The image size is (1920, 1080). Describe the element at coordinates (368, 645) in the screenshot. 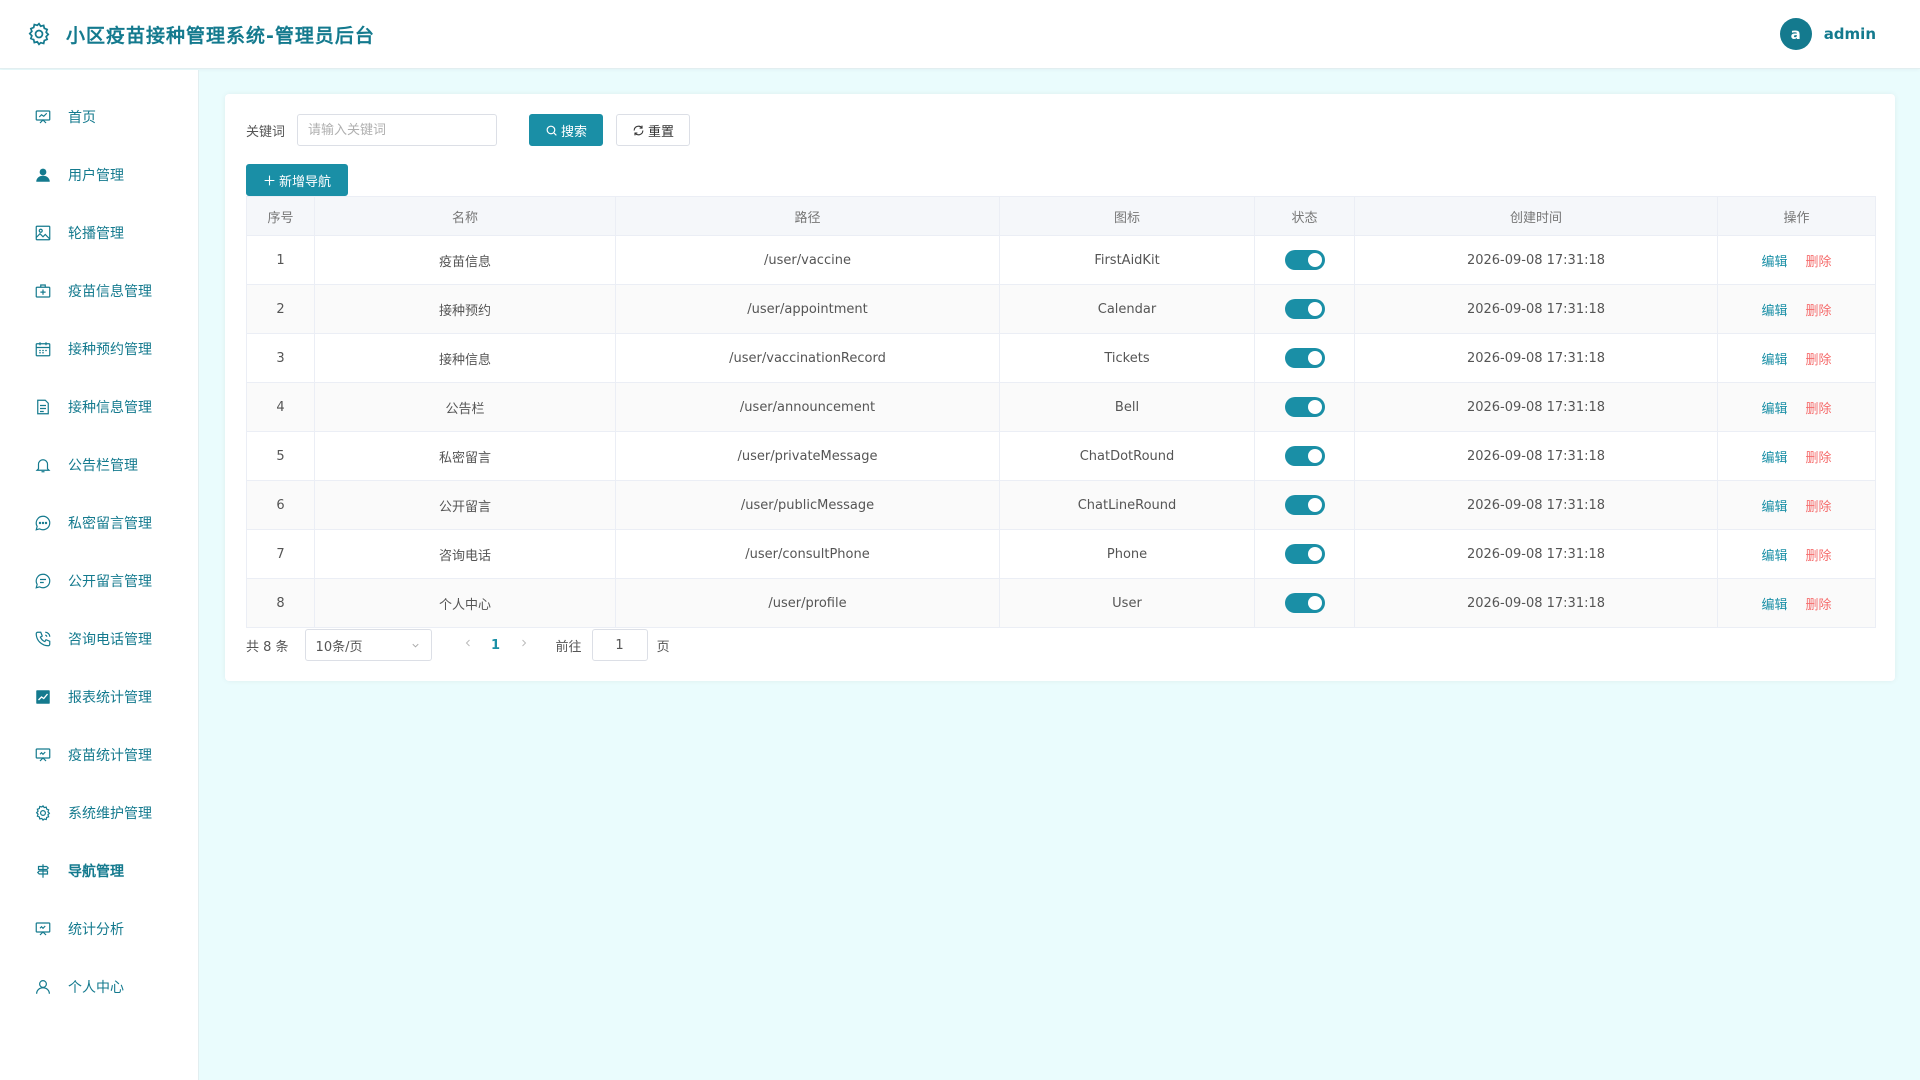

I see `page-size-select: 10条/页` at that location.